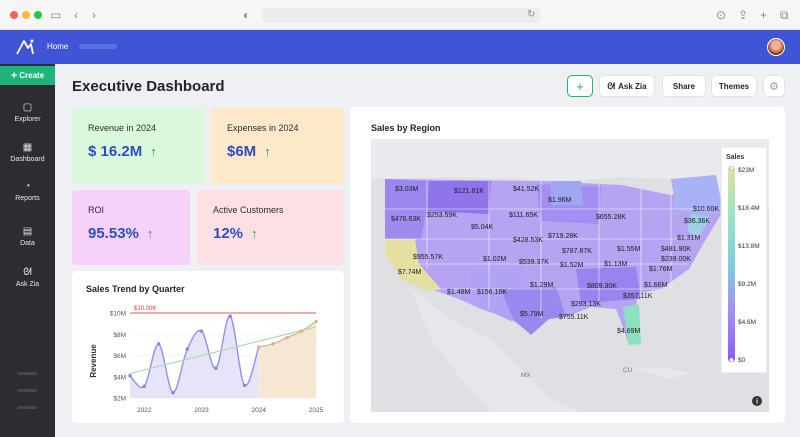 This screenshot has height=437, width=800. Describe the element at coordinates (248, 210) in the screenshot. I see `kpi-label: Active Customers` at that location.